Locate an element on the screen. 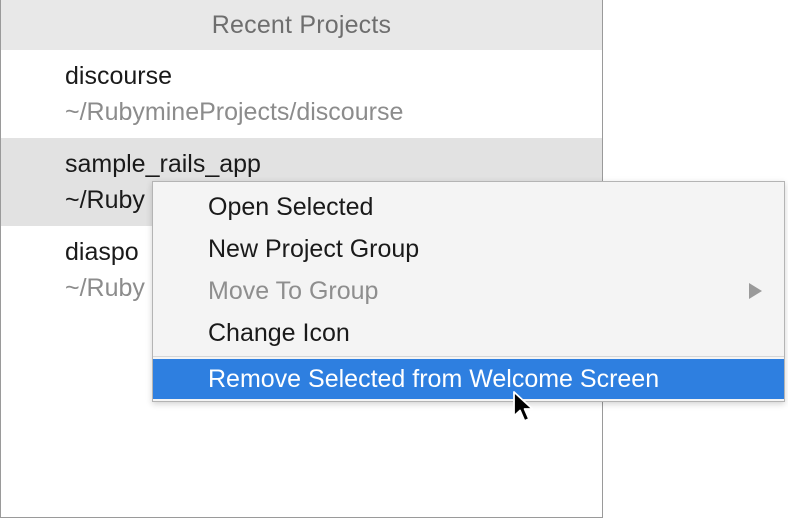 This screenshot has width=788, height=520. menu-item-remove-from-welcome-screen: Remove Selected from Welcome Screen is located at coordinates (468, 379).